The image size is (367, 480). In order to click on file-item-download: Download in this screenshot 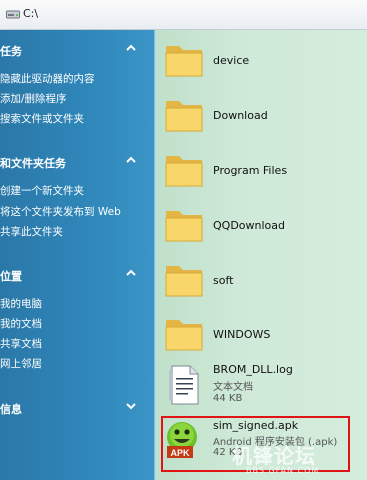, I will do `click(261, 115)`.